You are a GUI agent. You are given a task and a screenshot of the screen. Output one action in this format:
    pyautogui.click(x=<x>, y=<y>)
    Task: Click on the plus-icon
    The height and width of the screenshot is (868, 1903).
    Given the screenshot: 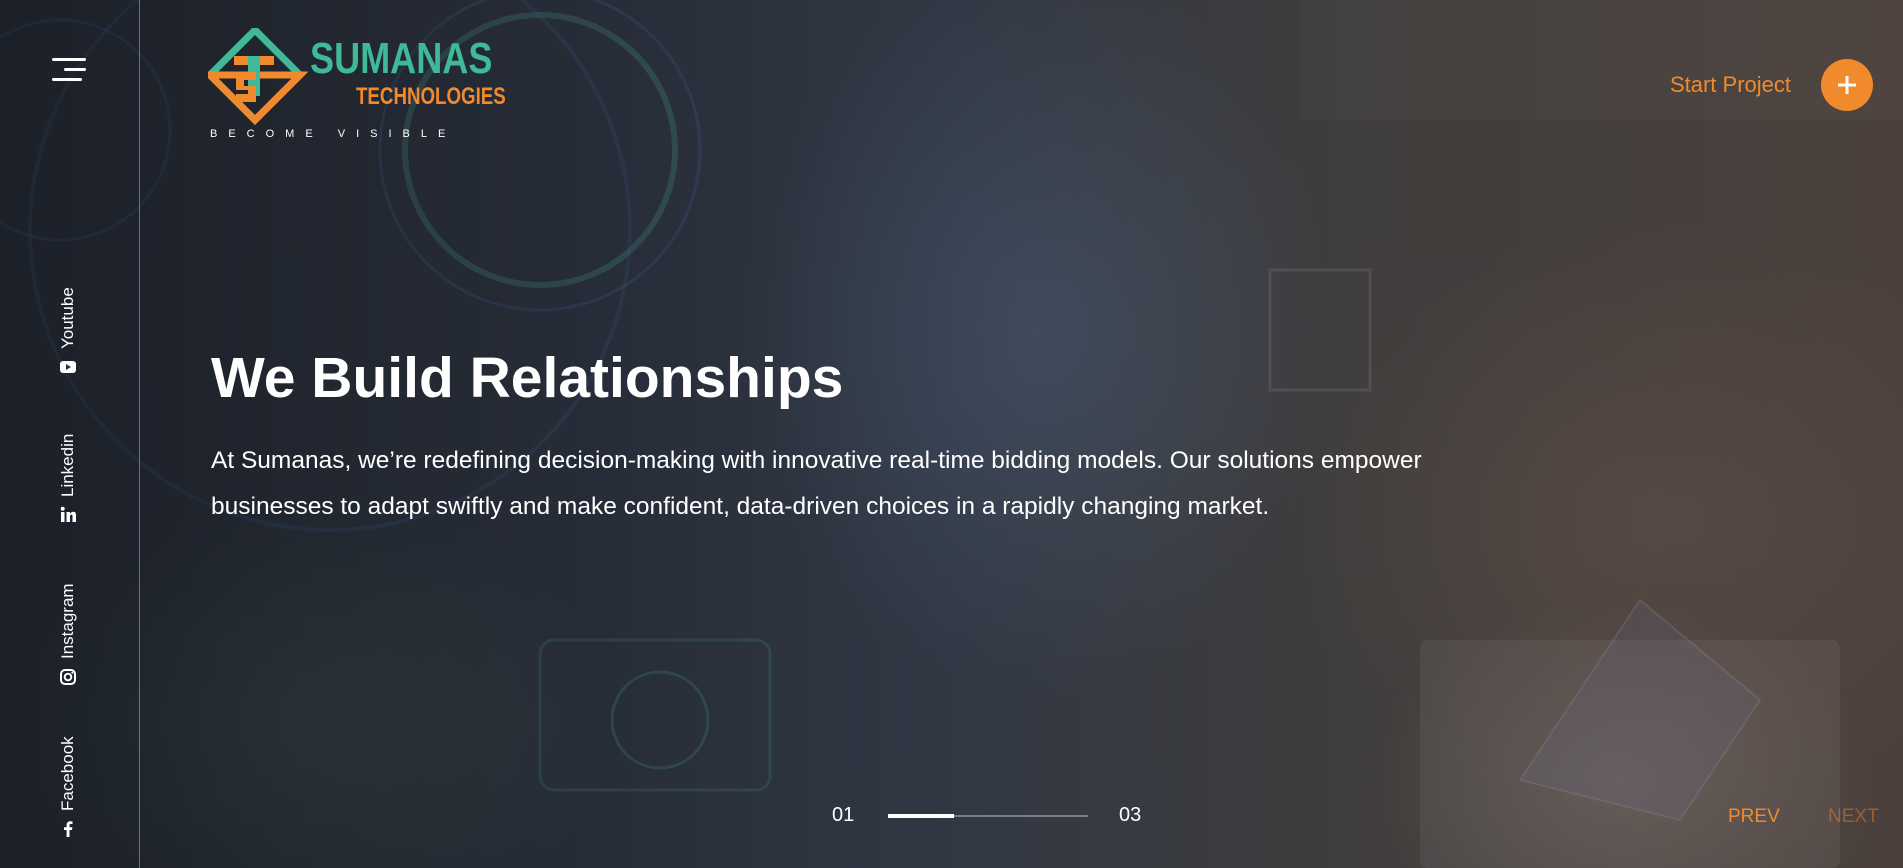 What is the action you would take?
    pyautogui.click(x=1847, y=85)
    